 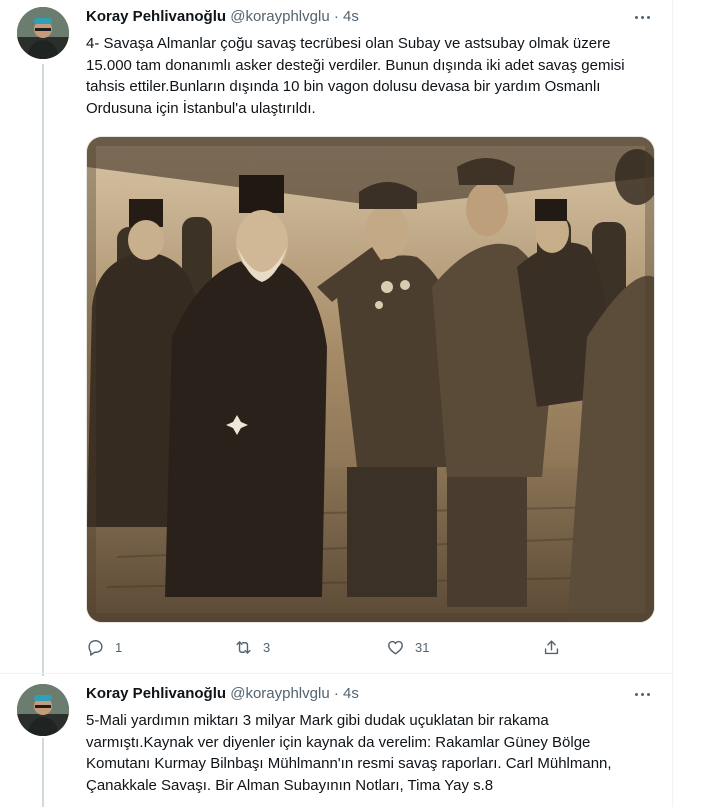 I want to click on reply-count: 1, so click(x=119, y=647).